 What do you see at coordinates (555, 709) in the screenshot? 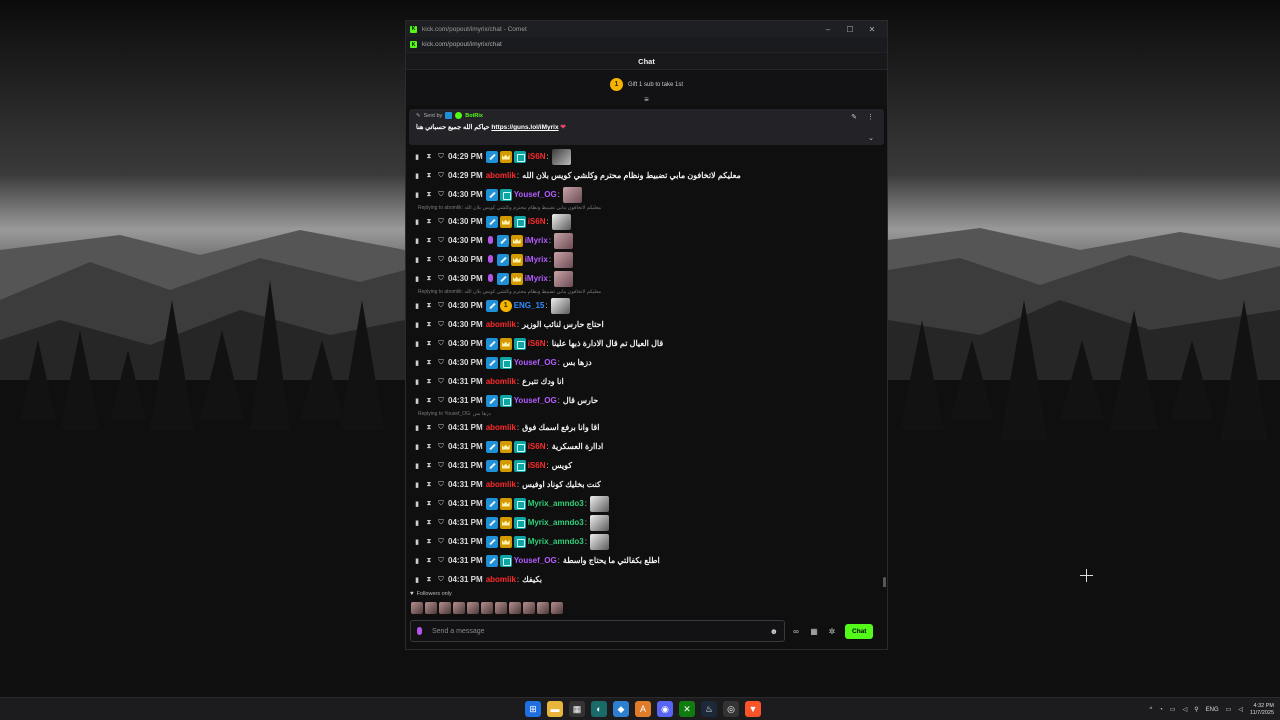
I see `file-explorer-icon: ▬` at bounding box center [555, 709].